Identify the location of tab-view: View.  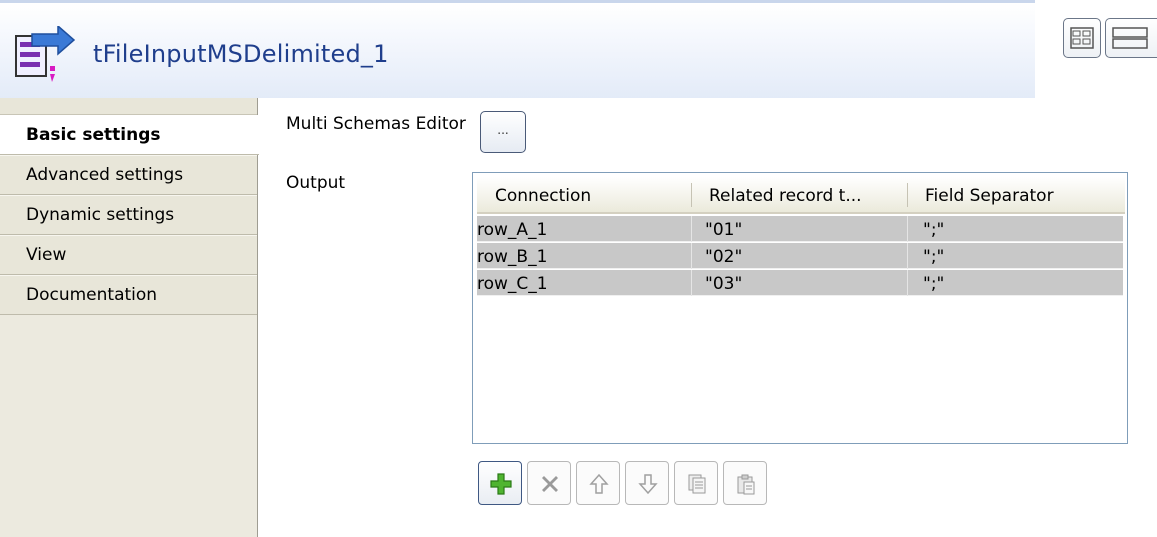
(128, 255).